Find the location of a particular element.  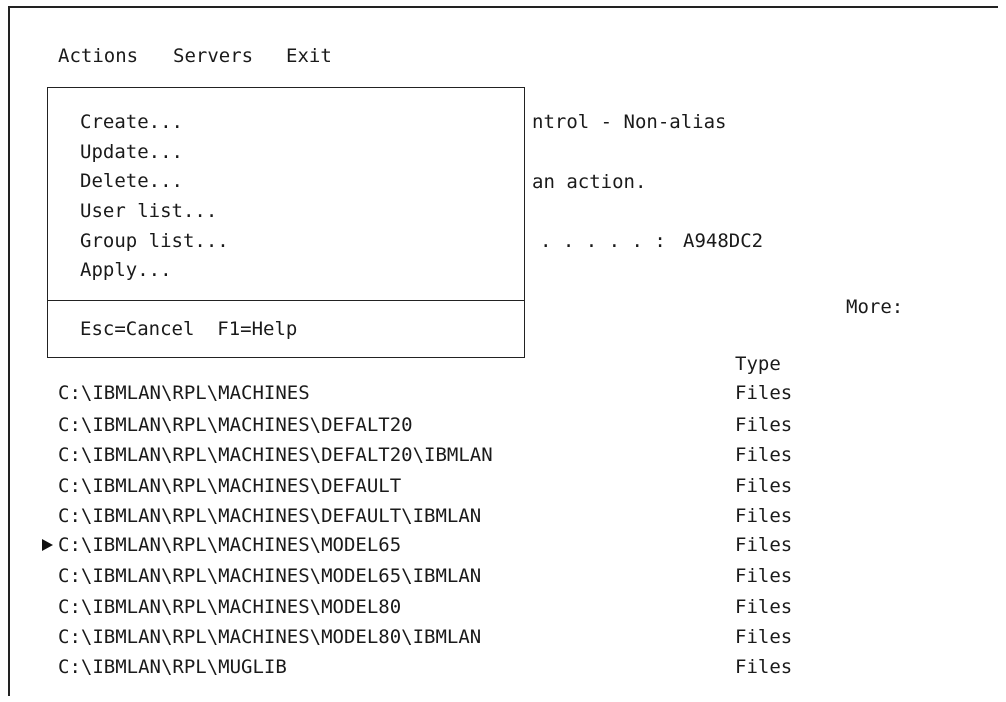

menu-footer-keys: Esc=Cancel F1=Help is located at coordinates (189, 329).